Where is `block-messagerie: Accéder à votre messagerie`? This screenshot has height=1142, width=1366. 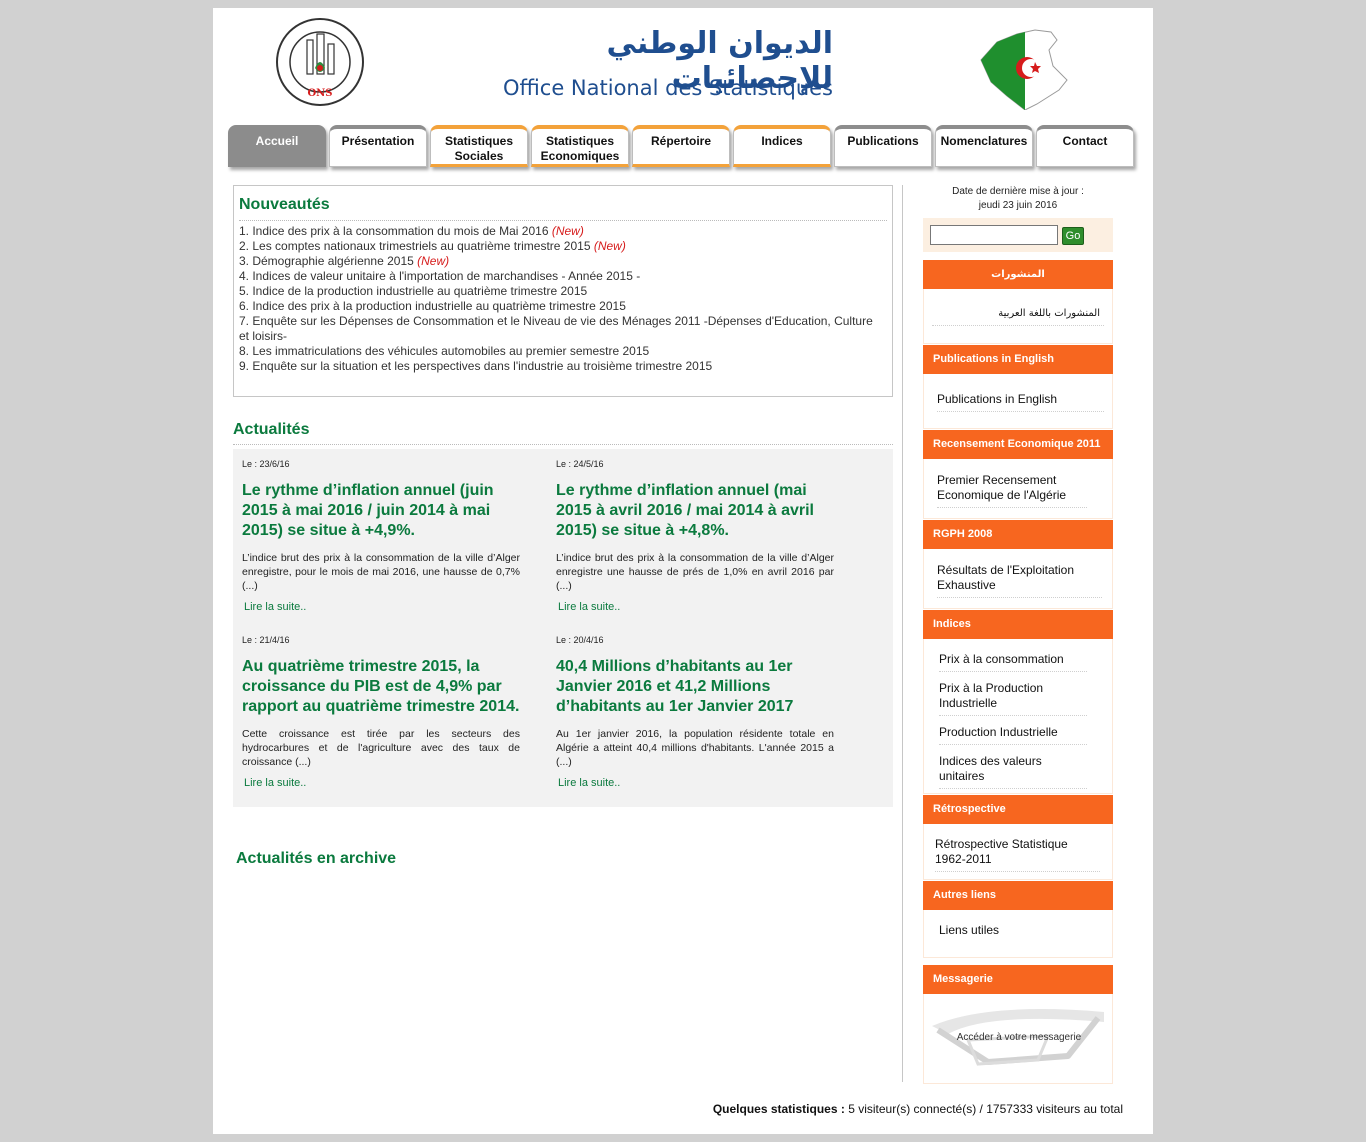 block-messagerie: Accéder à votre messagerie is located at coordinates (1018, 1039).